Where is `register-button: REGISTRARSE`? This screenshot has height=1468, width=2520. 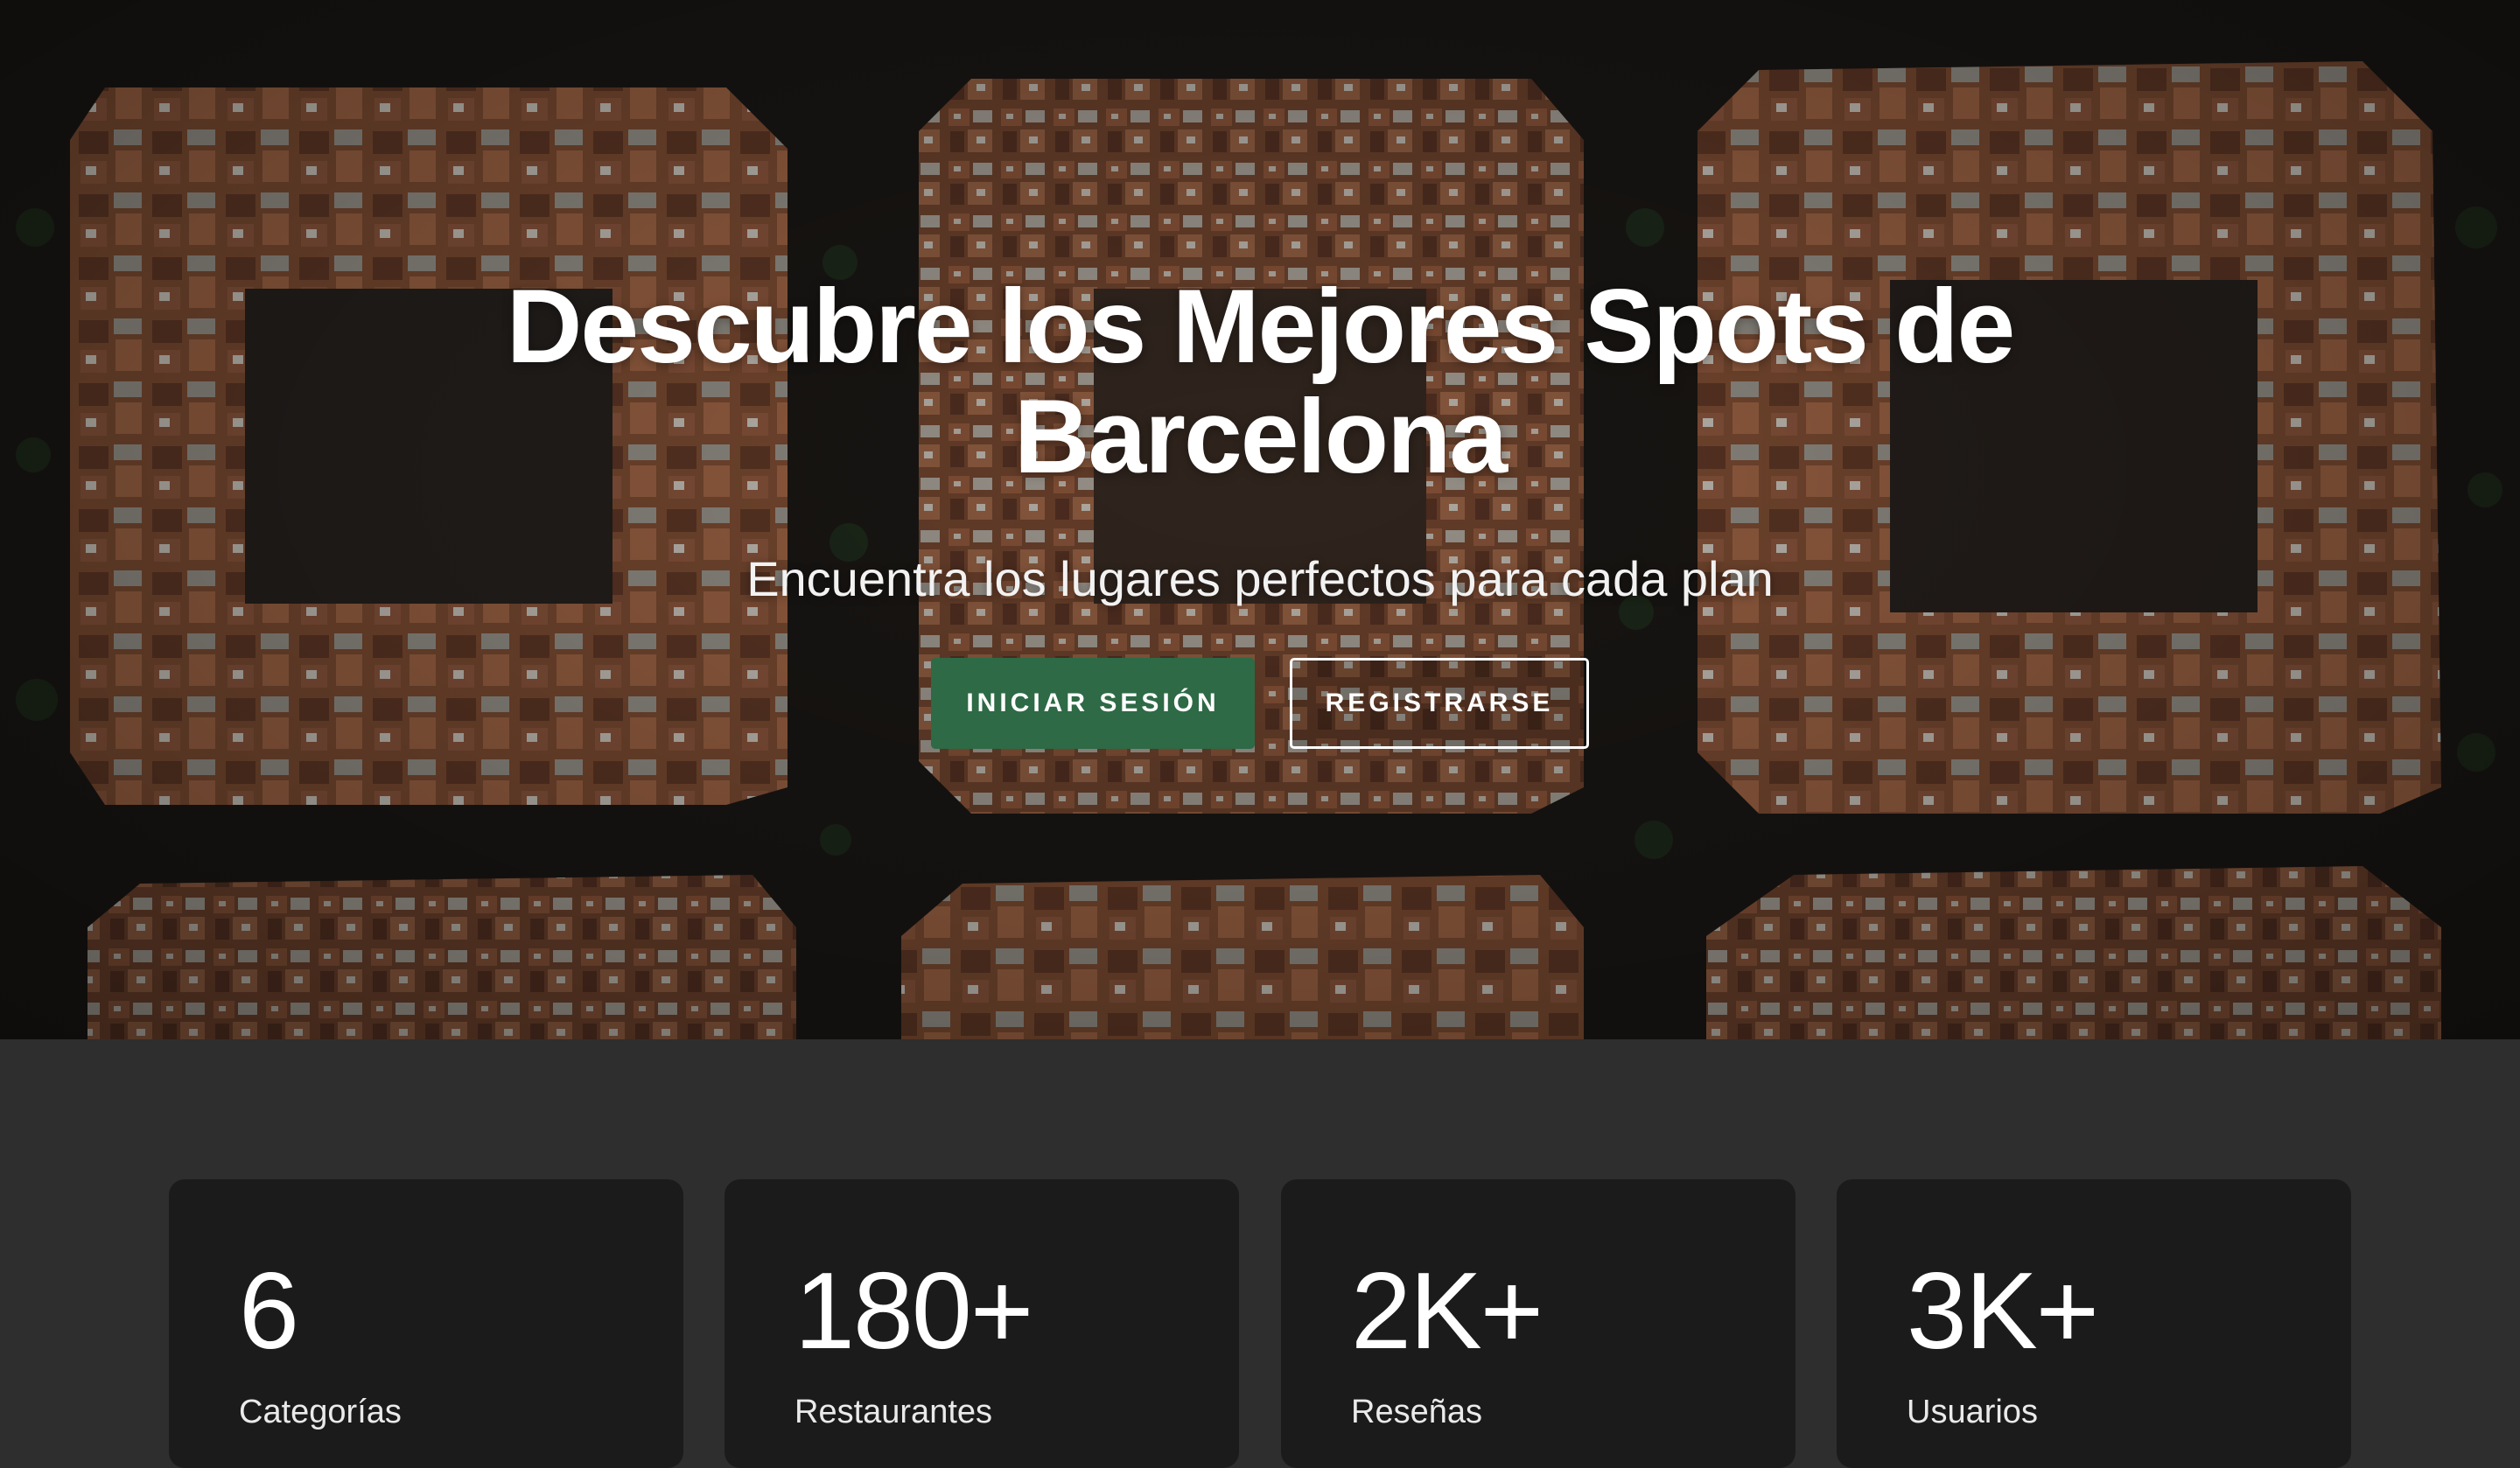 register-button: REGISTRARSE is located at coordinates (1439, 703).